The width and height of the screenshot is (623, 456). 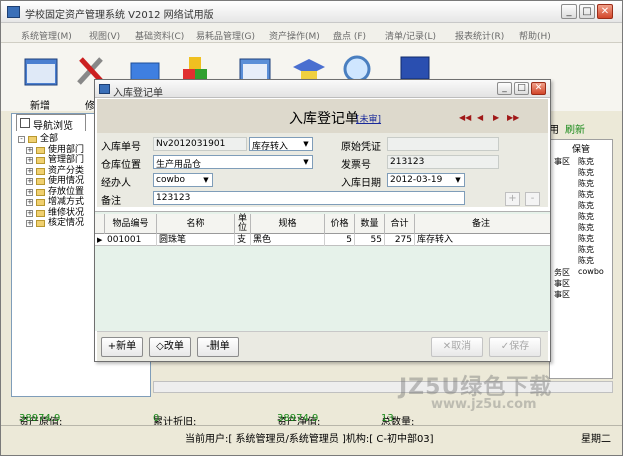 What do you see at coordinates (569, 11) in the screenshot?
I see `minimize-button: _` at bounding box center [569, 11].